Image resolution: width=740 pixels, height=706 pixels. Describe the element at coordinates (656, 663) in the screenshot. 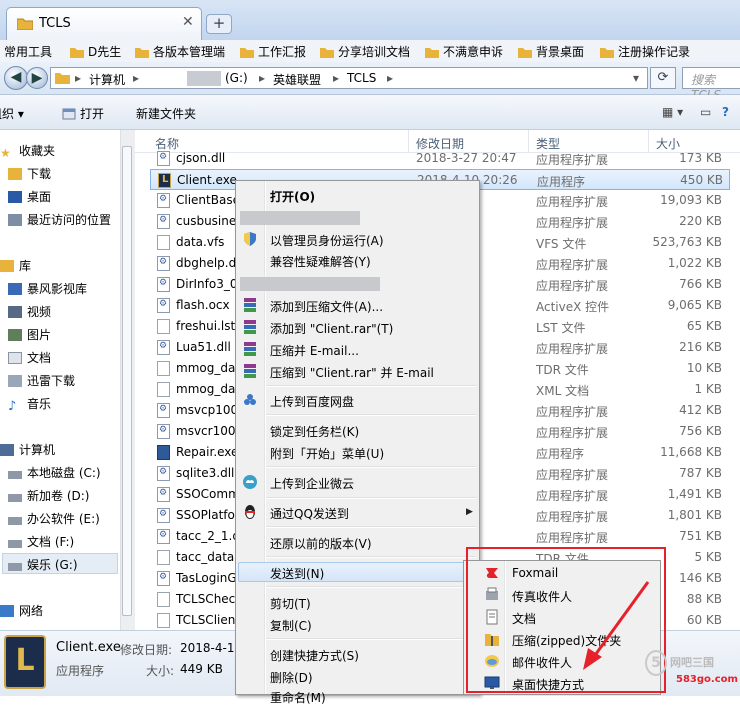

I see `watermark-logo-icon: 5` at that location.